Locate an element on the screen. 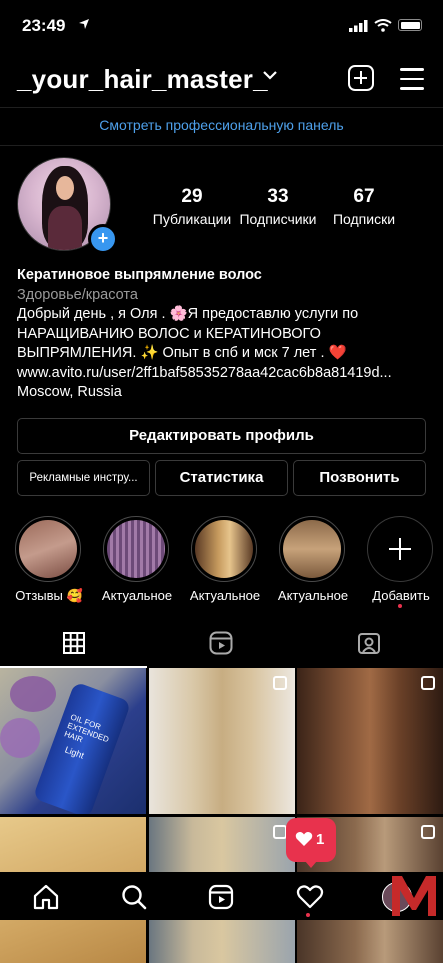  like-notification: 1 is located at coordinates (311, 843).